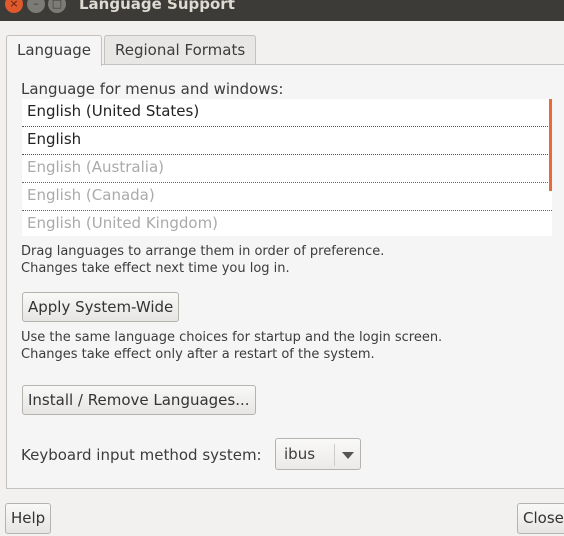  Describe the element at coordinates (14, 6) in the screenshot. I see `close-window-button: ×` at that location.